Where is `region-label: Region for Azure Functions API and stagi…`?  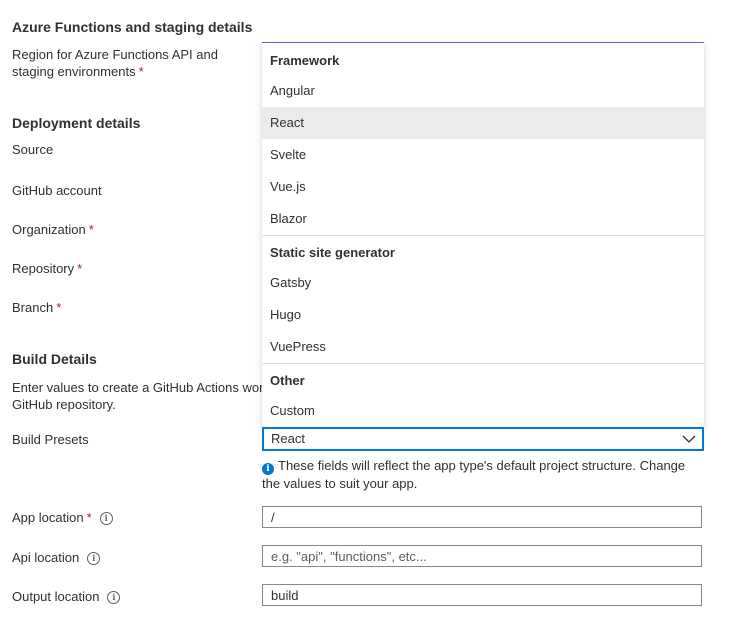
region-label: Region for Azure Functions API and stagi… is located at coordinates (115, 63).